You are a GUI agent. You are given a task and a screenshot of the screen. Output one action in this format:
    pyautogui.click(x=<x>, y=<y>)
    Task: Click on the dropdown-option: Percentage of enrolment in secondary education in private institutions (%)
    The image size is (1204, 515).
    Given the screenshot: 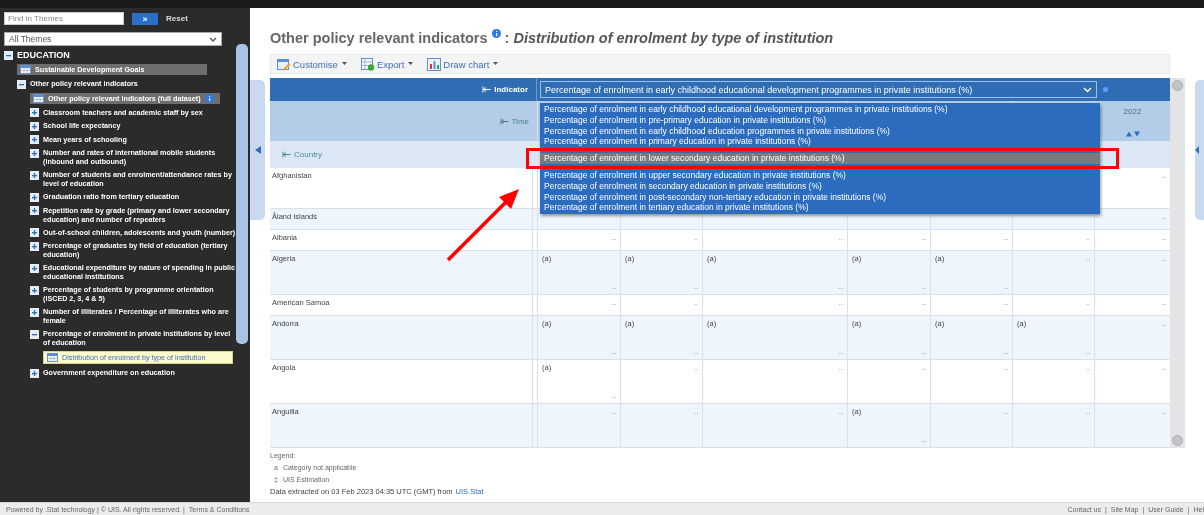 What is the action you would take?
    pyautogui.click(x=820, y=186)
    